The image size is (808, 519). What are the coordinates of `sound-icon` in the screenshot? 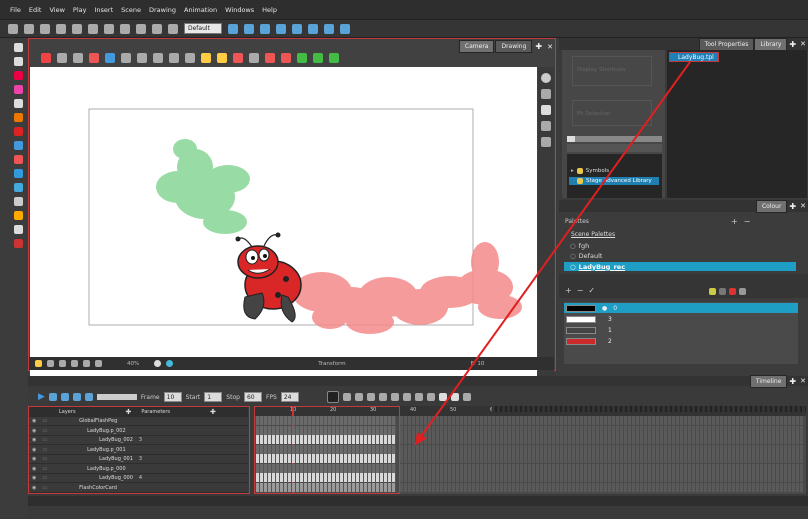 It's located at (76, 397).